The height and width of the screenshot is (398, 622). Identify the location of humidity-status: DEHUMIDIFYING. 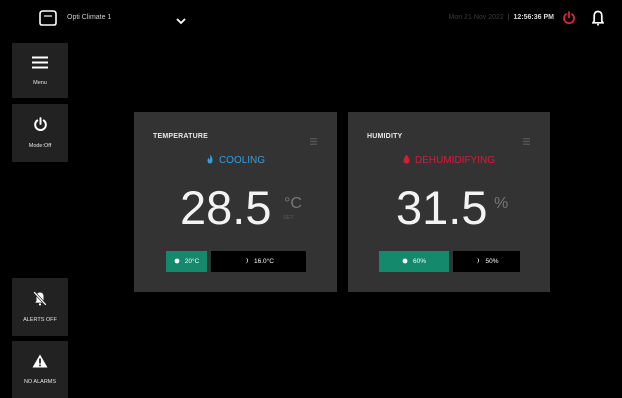
(449, 160).